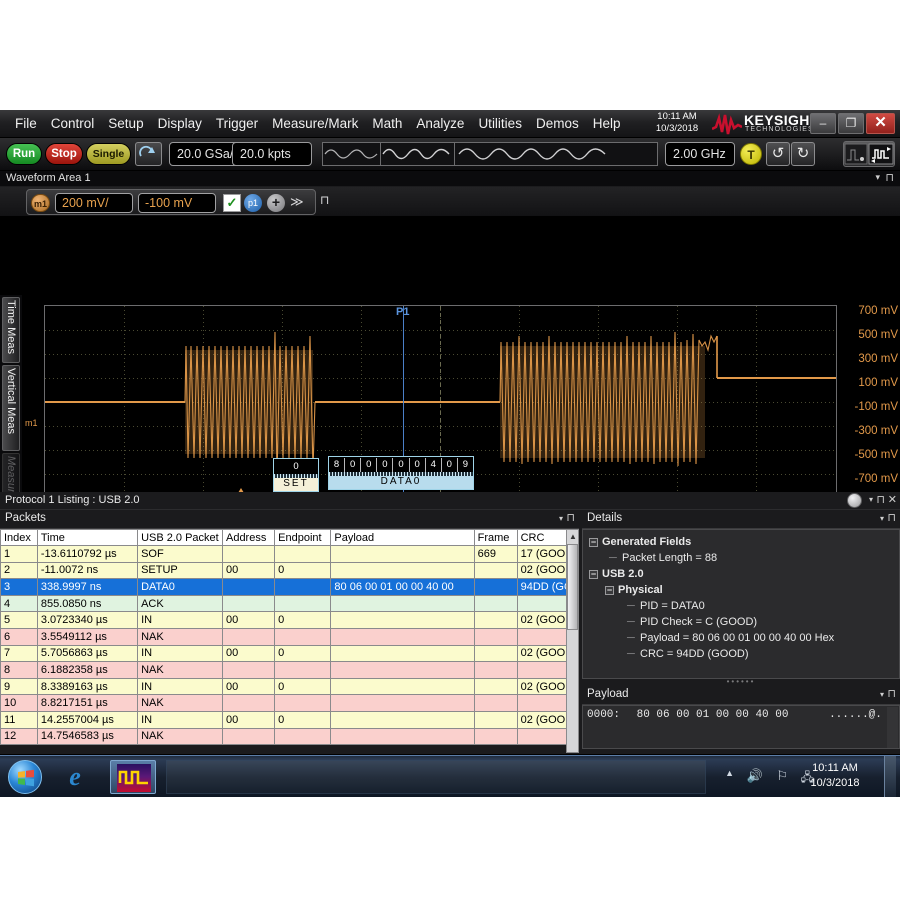 This screenshot has height=900, width=900. Describe the element at coordinates (290, 570) in the screenshot. I see `table-row: 2 -11.0072 ns SETUP 00 0 02 (GOOD)` at that location.